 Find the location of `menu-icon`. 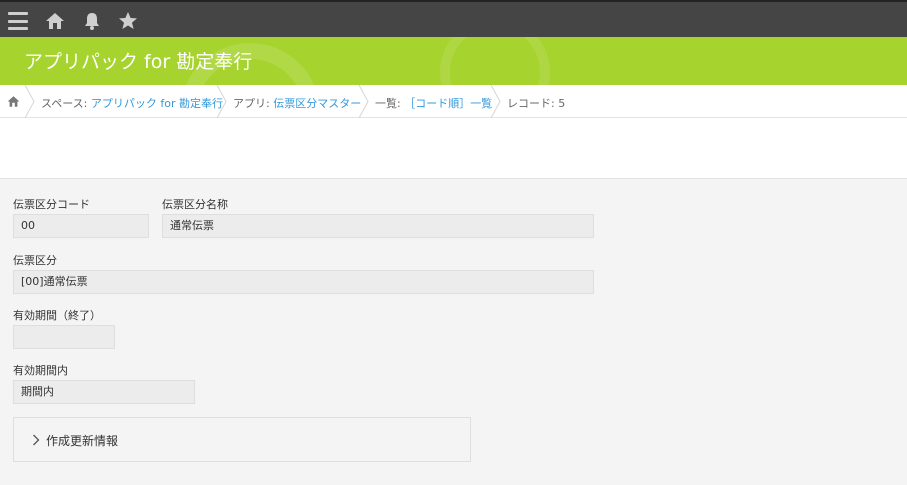

menu-icon is located at coordinates (18, 21).